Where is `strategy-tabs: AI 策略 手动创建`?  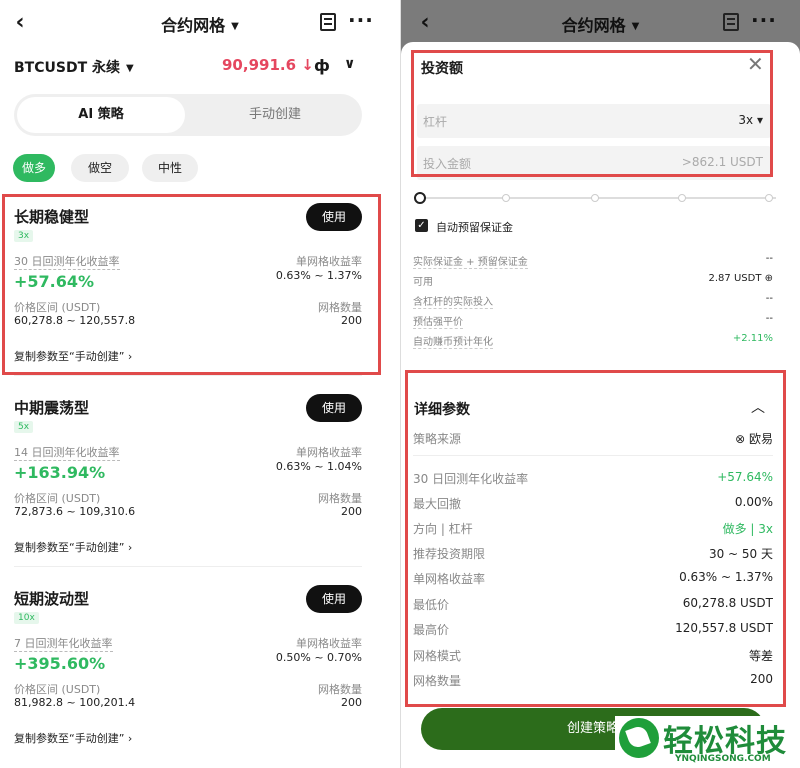
strategy-tabs: AI 策略 手动创建 is located at coordinates (188, 115).